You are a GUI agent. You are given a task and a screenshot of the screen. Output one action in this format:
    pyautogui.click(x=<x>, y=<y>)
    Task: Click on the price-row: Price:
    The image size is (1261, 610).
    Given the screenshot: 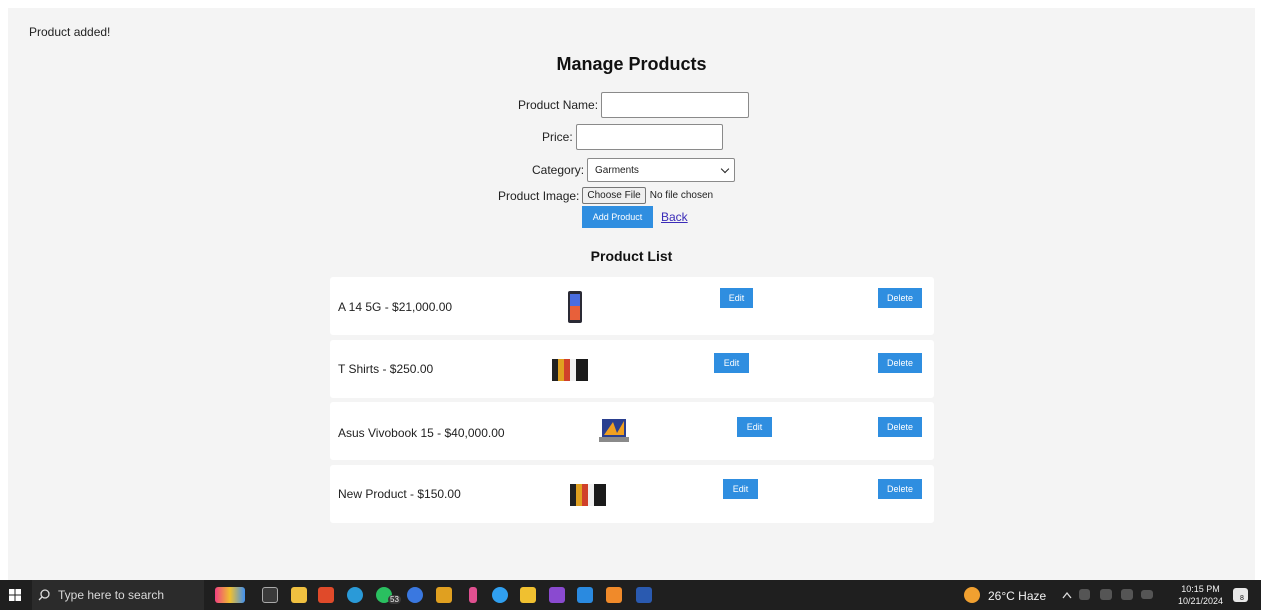 What is the action you would take?
    pyautogui.click(x=632, y=137)
    